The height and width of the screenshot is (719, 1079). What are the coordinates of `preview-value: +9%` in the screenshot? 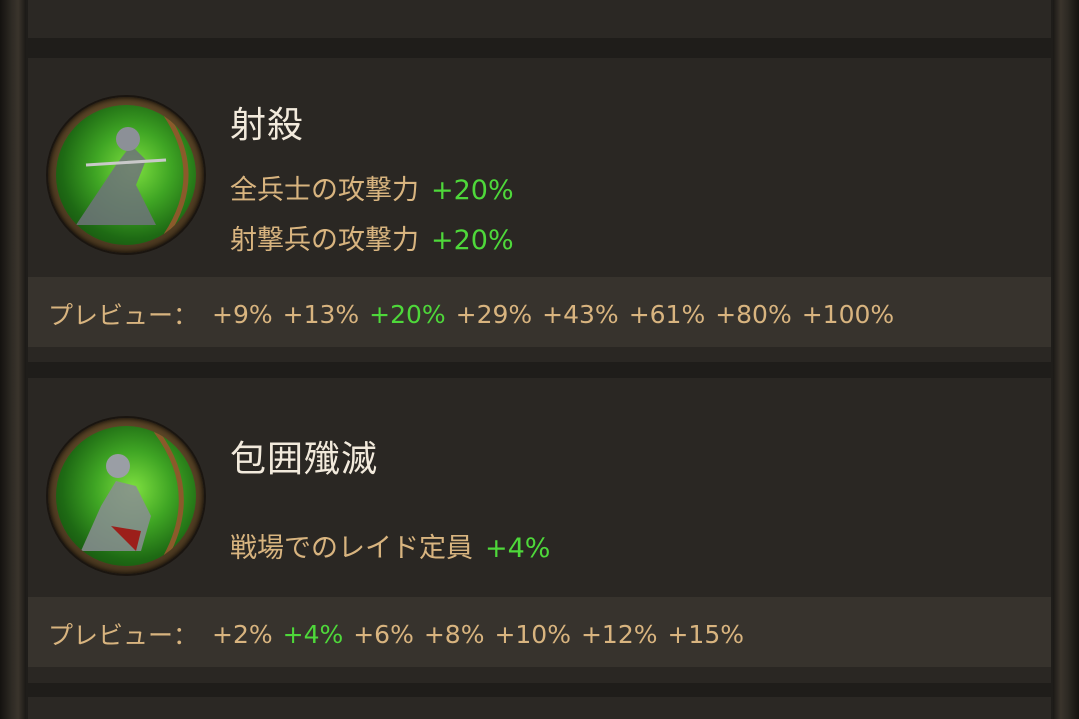 It's located at (242, 314).